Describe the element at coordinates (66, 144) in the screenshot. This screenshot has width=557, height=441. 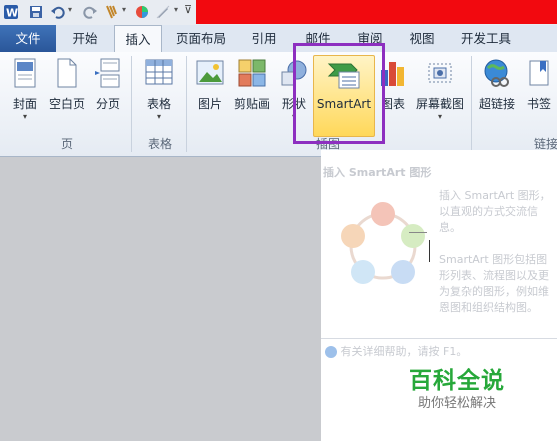
I see `group-label-pages: 页` at that location.